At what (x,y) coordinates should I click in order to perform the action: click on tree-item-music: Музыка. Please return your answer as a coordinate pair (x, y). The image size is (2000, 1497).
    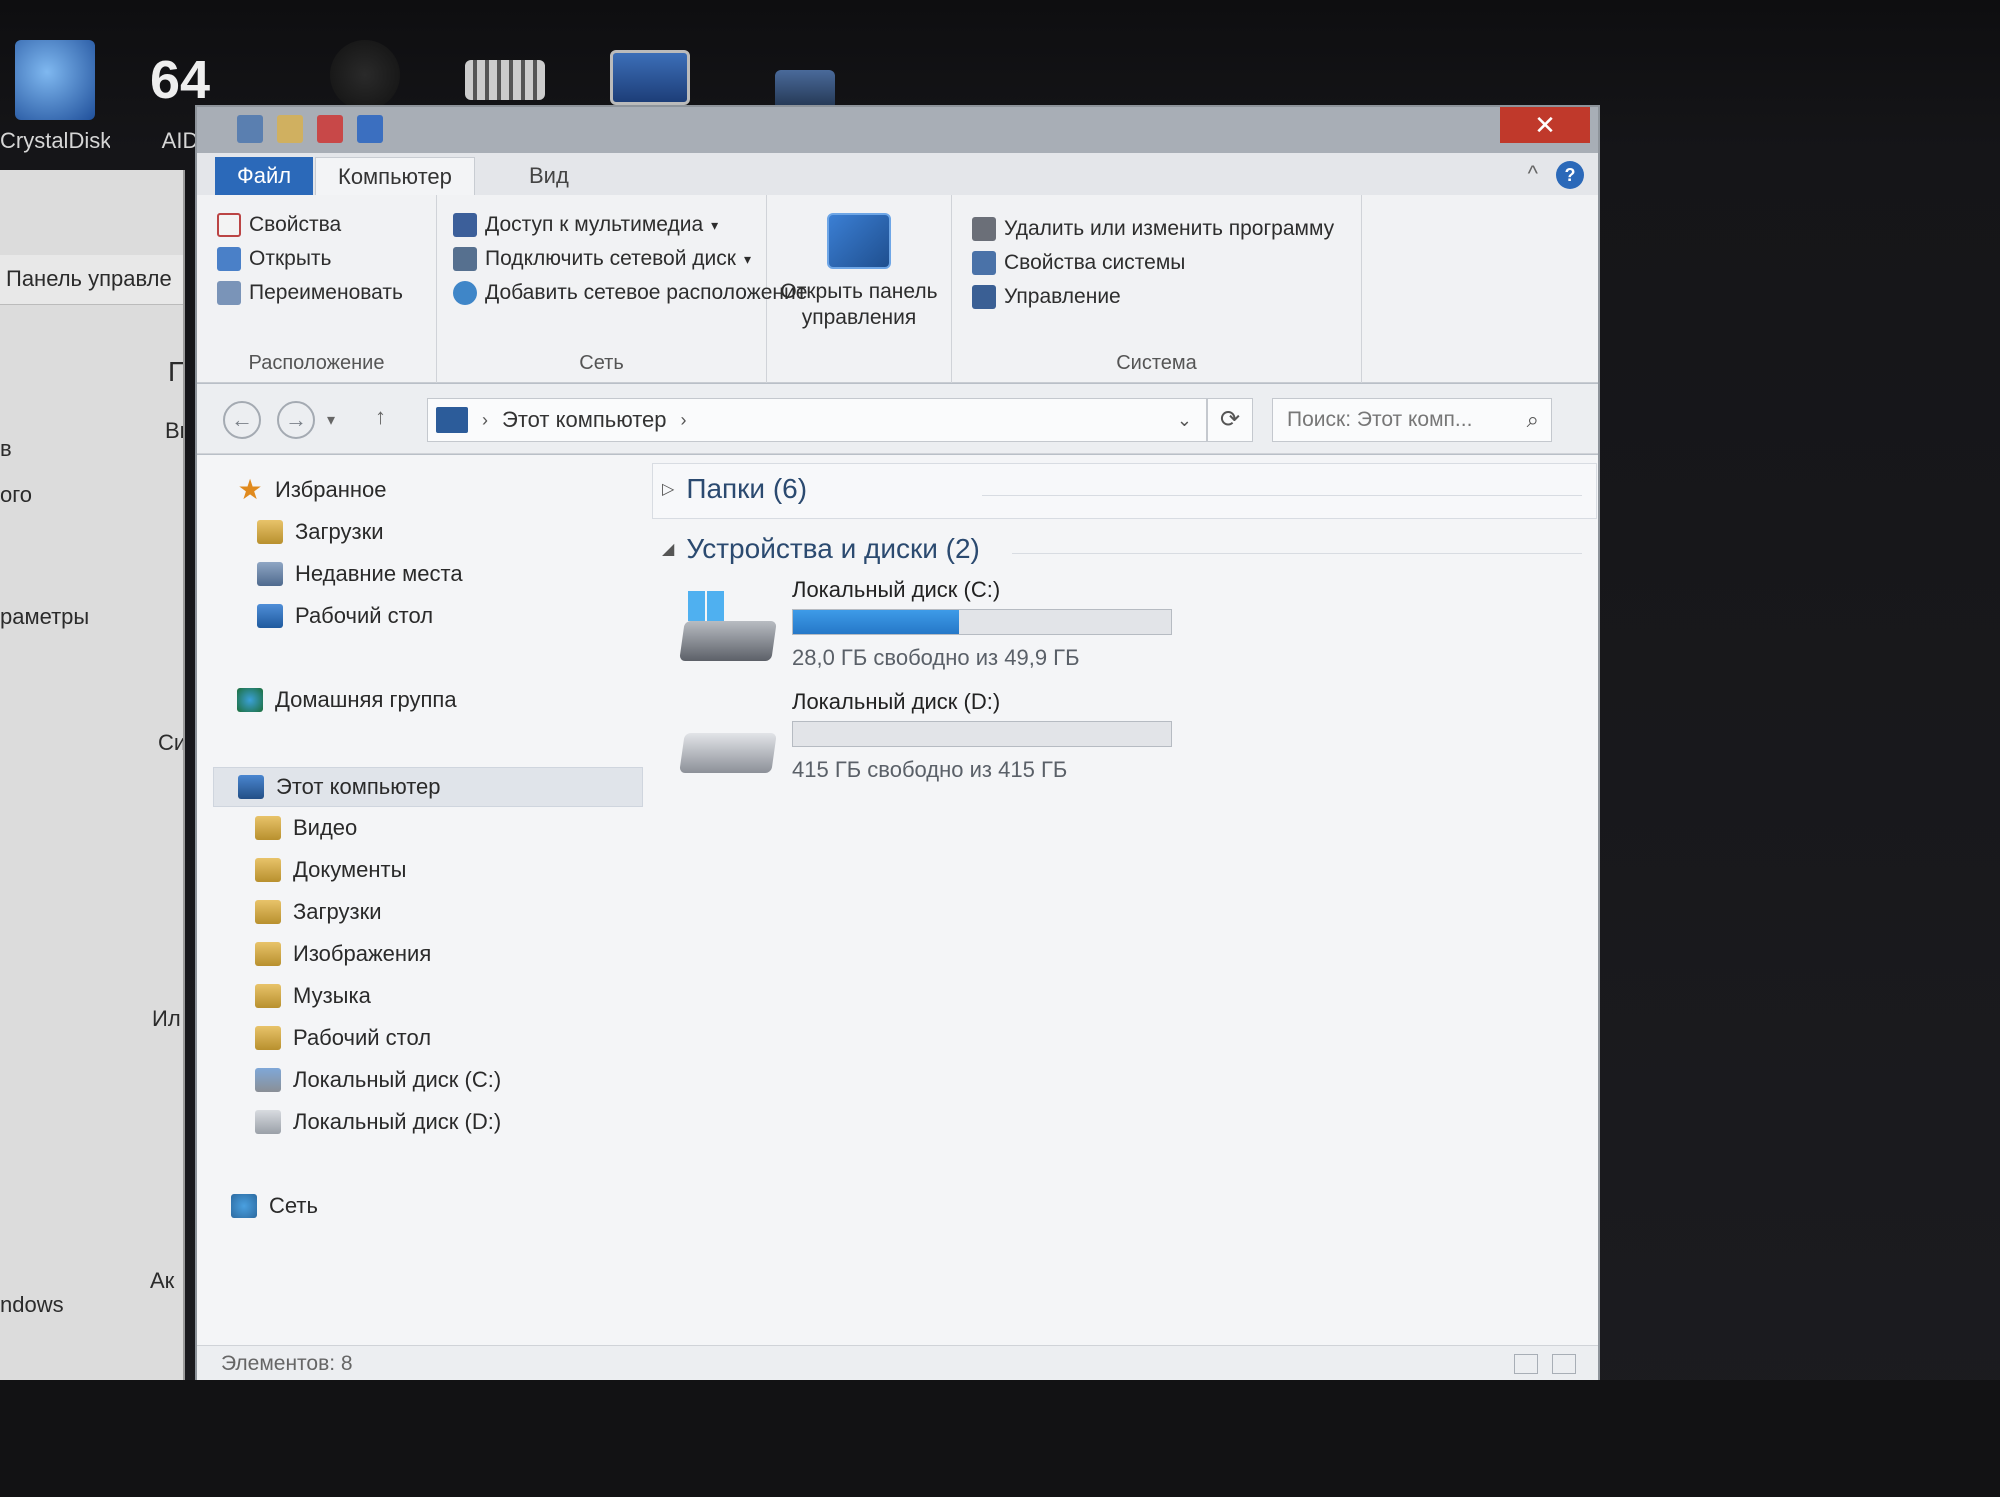
    Looking at the image, I should click on (313, 996).